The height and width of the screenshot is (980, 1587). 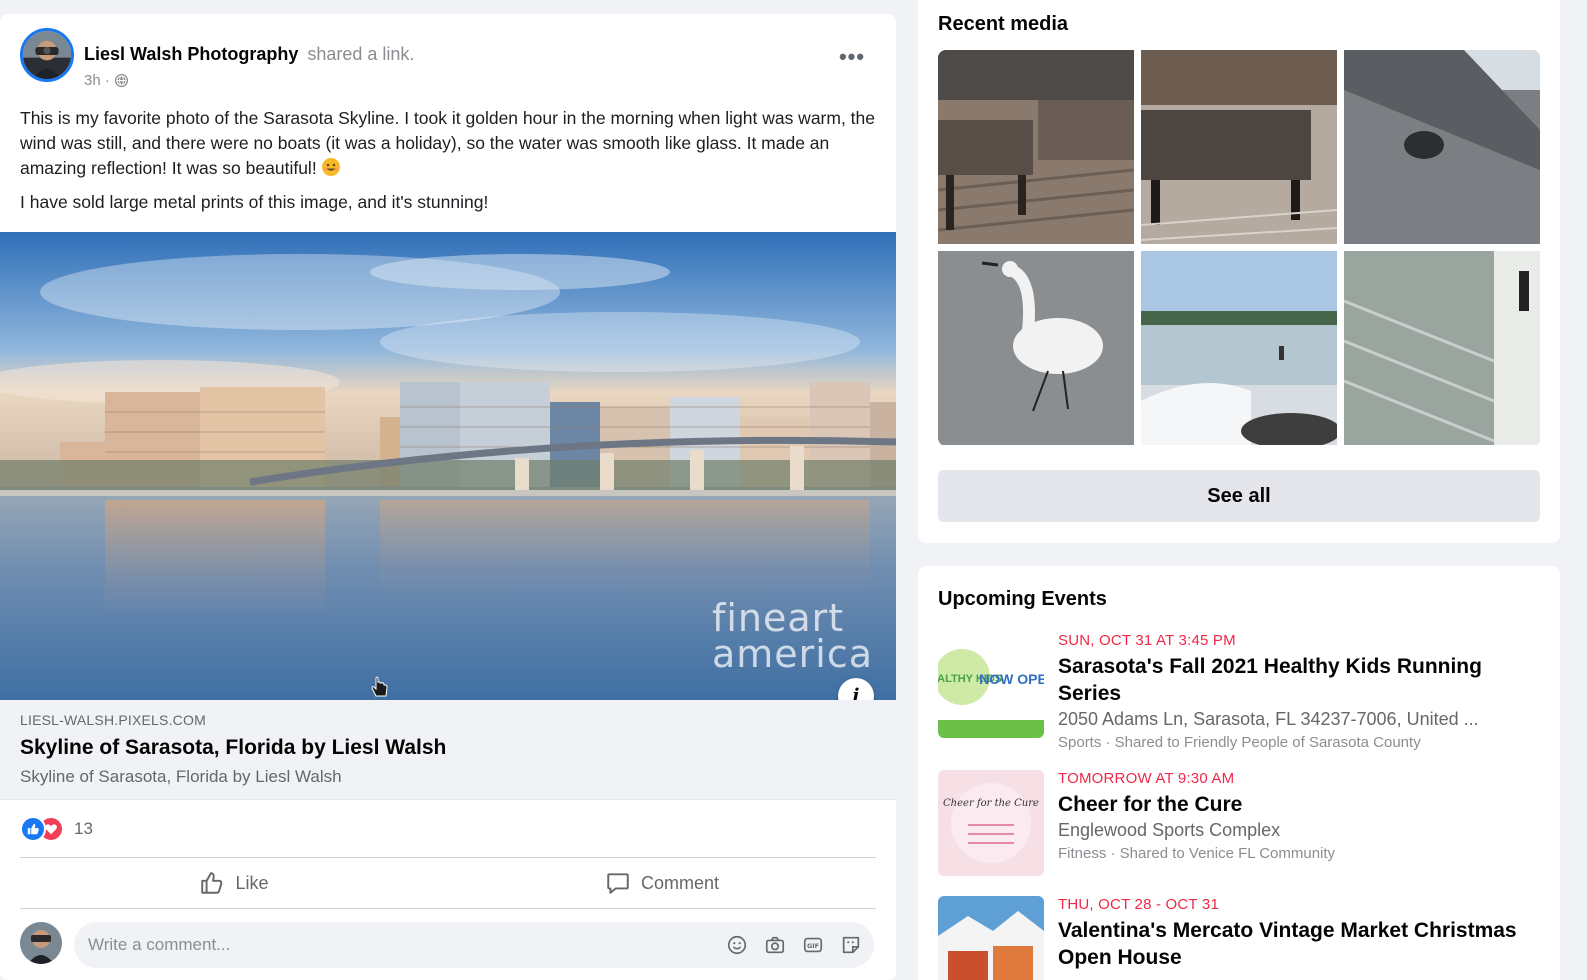 I want to click on like-label: Like, so click(x=252, y=882).